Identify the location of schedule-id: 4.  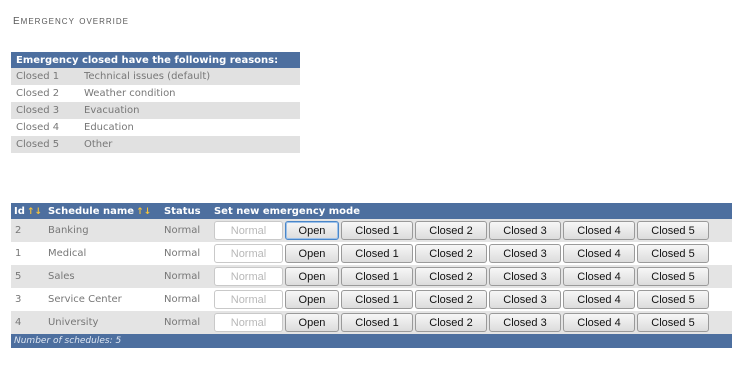
(28, 322).